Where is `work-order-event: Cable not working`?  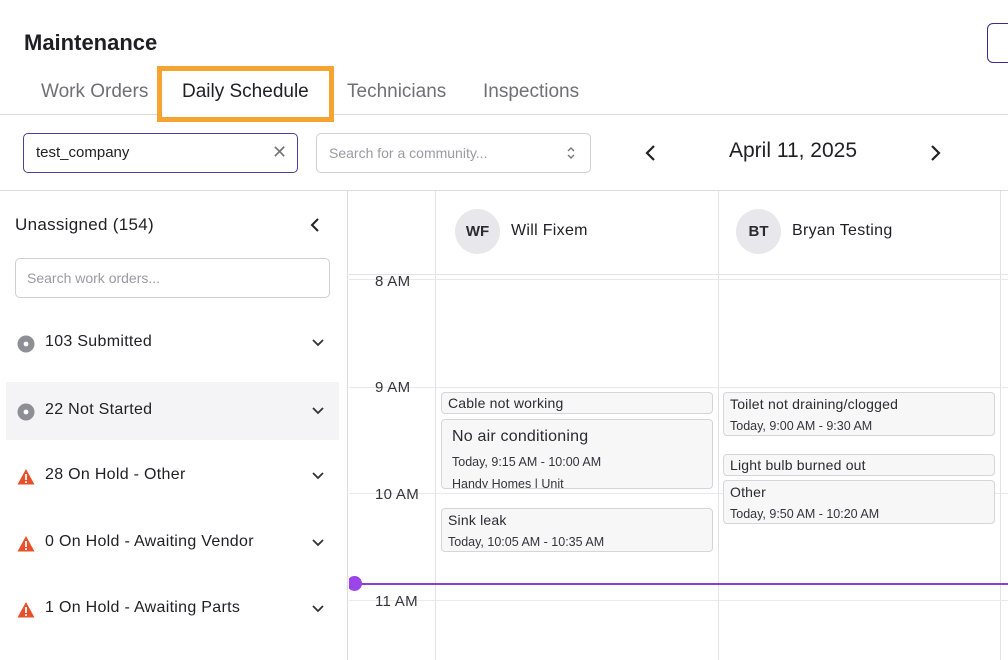
work-order-event: Cable not working is located at coordinates (577, 403).